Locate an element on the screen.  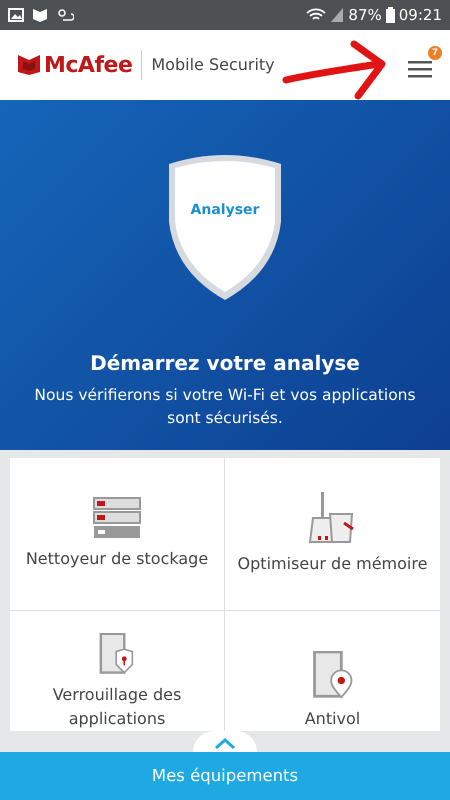
battery-icon is located at coordinates (390, 15).